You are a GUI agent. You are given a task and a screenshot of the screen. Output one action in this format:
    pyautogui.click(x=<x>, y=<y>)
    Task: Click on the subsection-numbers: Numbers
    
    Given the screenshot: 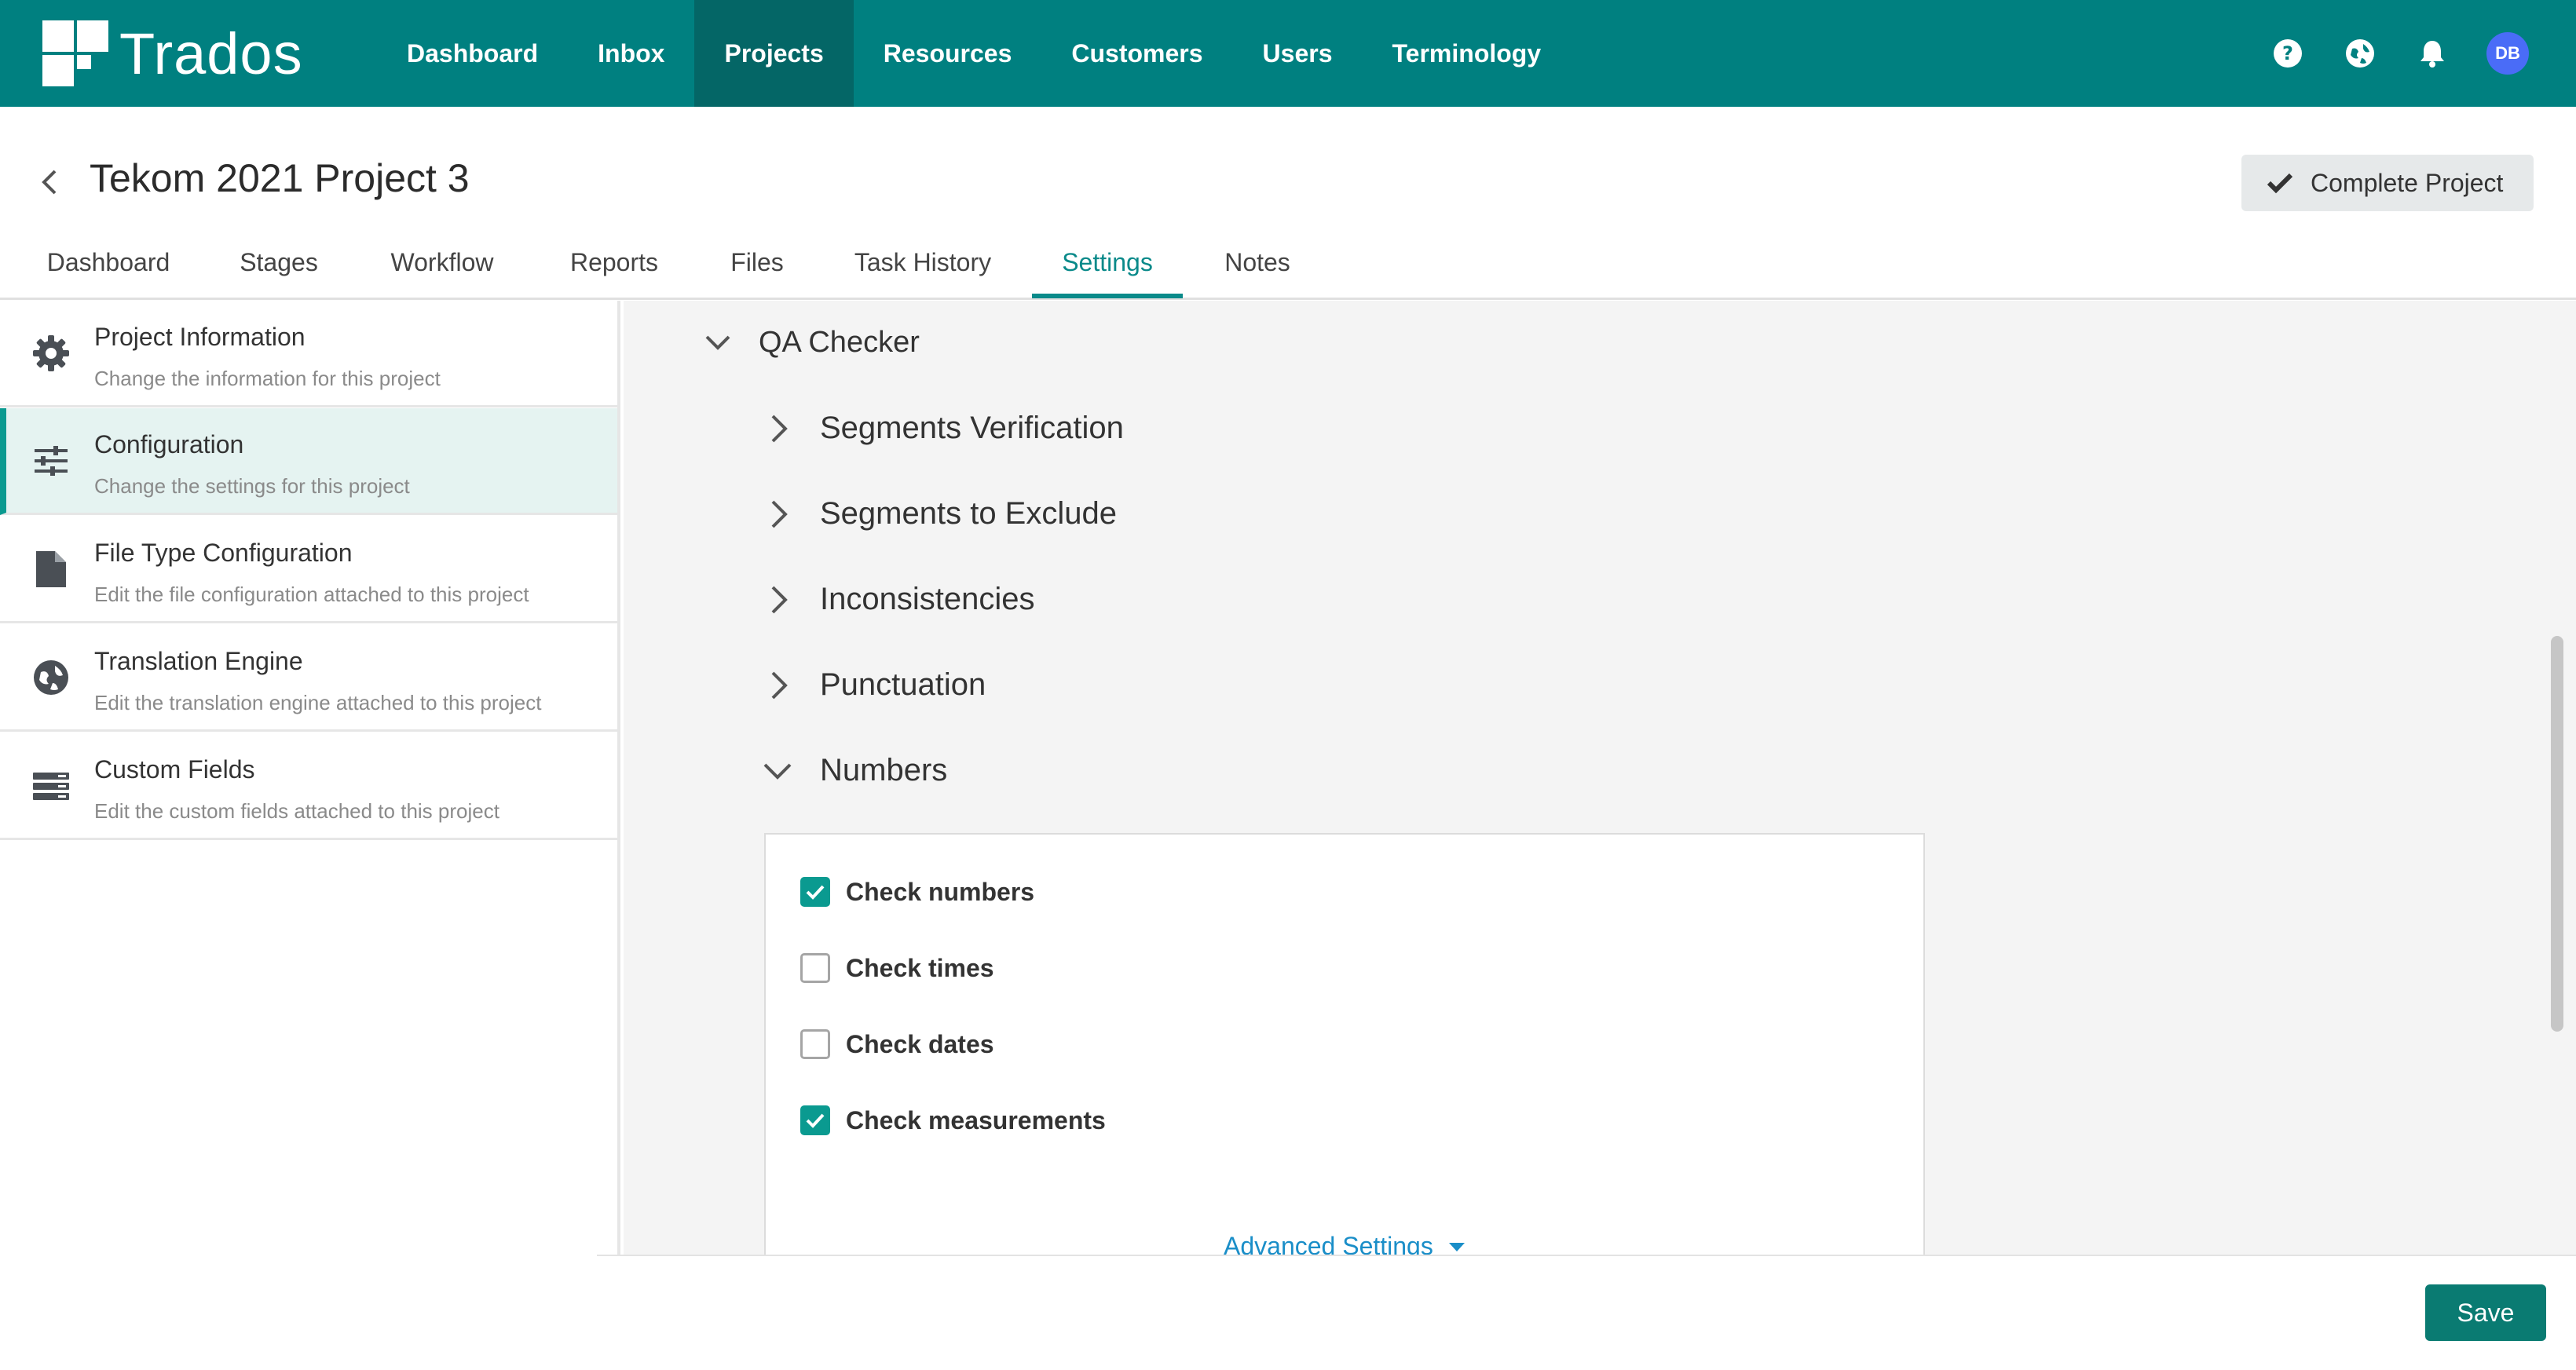 What is the action you would take?
    pyautogui.click(x=855, y=770)
    